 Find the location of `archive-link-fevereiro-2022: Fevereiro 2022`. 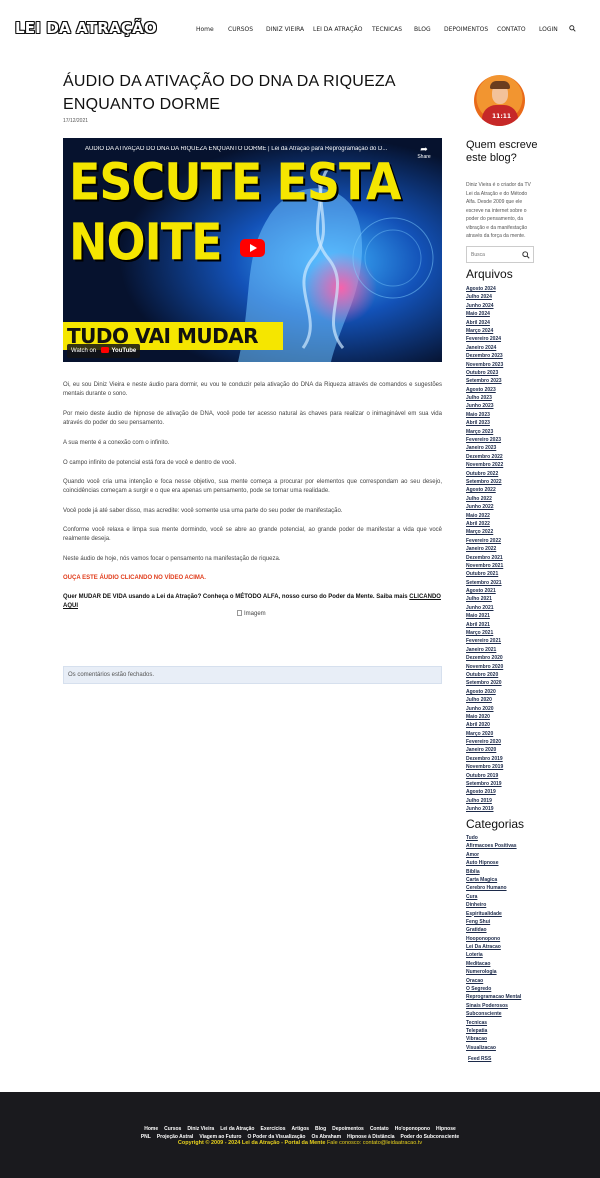

archive-link-fevereiro-2022: Fevereiro 2022 is located at coordinates (501, 541).